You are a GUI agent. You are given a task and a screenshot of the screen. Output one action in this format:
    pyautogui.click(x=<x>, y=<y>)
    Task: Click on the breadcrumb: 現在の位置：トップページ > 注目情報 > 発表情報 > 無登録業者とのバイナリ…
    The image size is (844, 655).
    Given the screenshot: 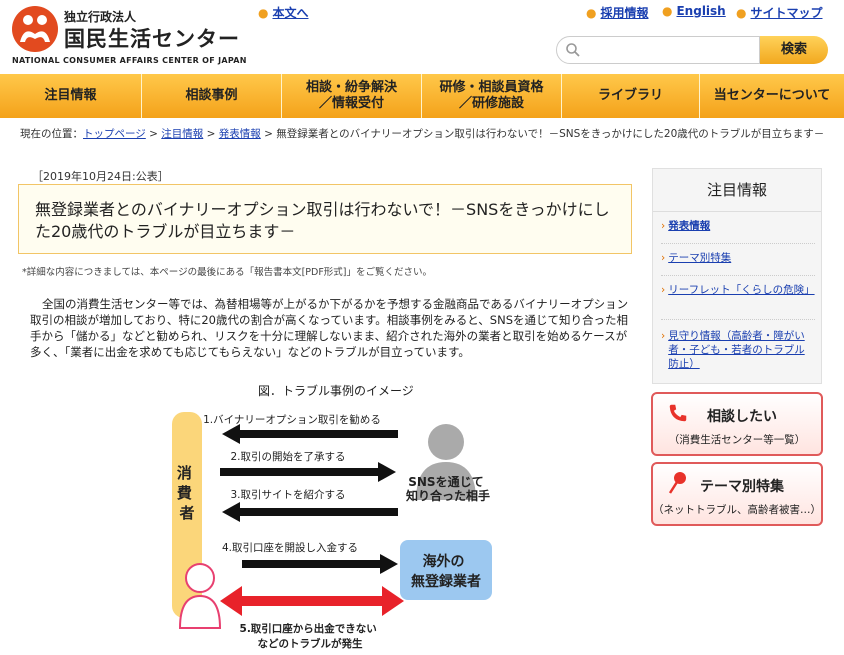 What is the action you would take?
    pyautogui.click(x=422, y=134)
    